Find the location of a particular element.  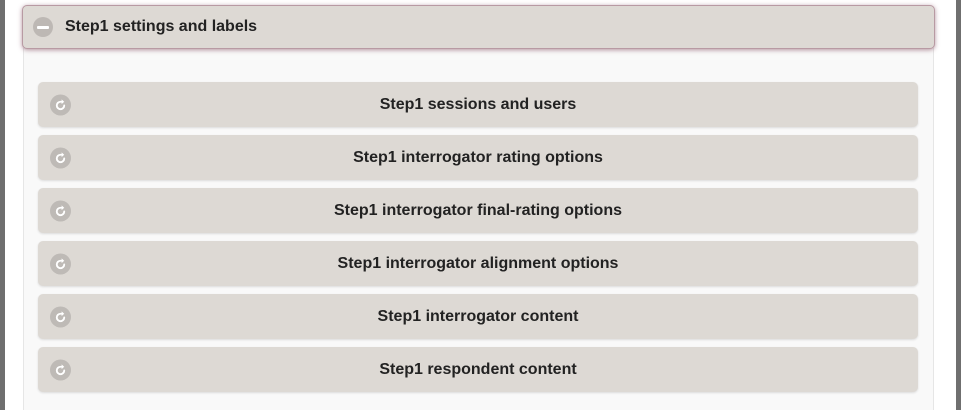

list-item-label: Step1 interrogator content is located at coordinates (478, 316).